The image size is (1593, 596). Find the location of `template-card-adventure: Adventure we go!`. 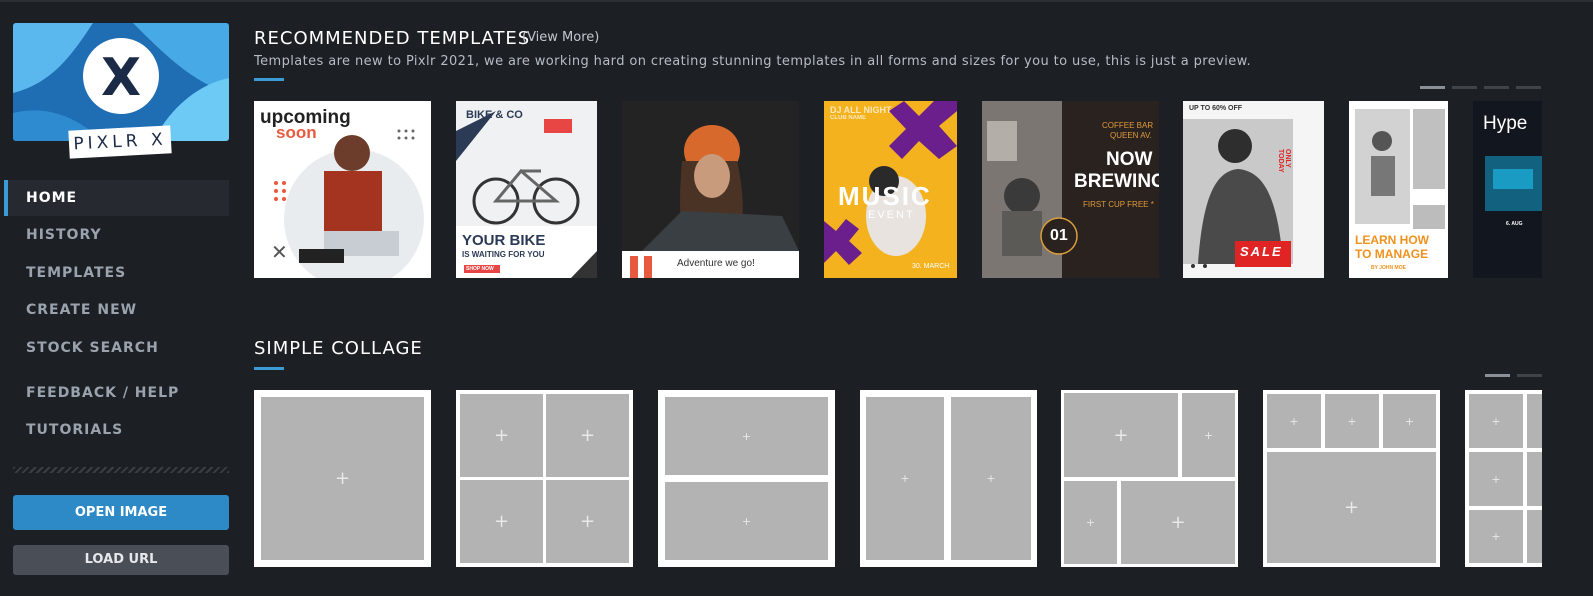

template-card-adventure: Adventure we go! is located at coordinates (710, 189).